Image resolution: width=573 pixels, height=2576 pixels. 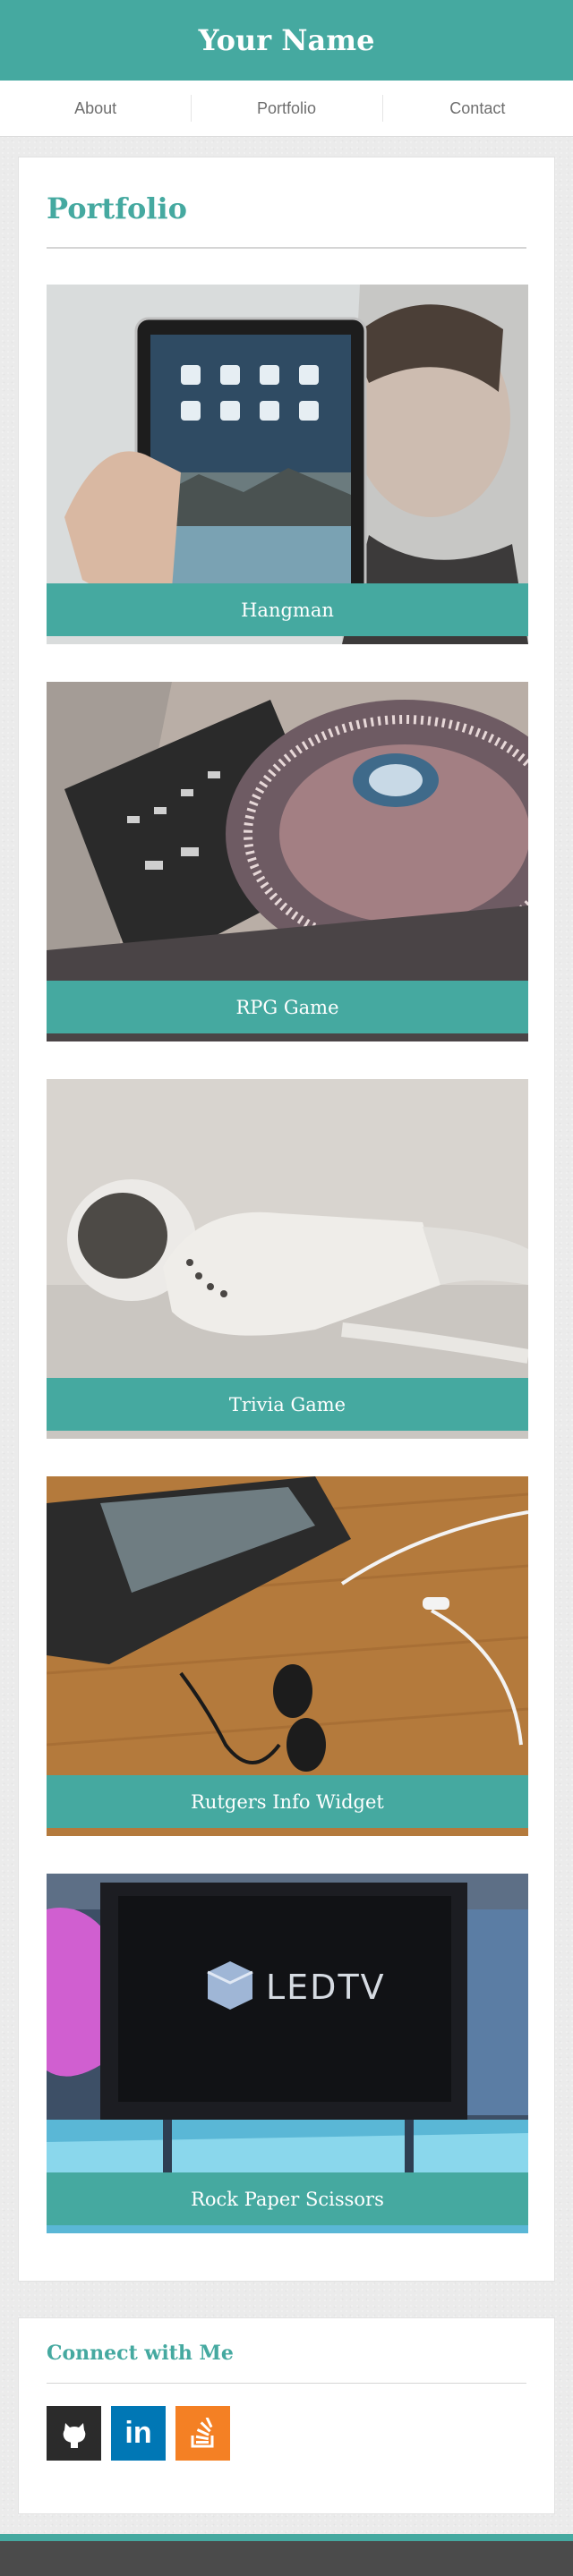 I want to click on linkedin-icon: in, so click(x=138, y=2433).